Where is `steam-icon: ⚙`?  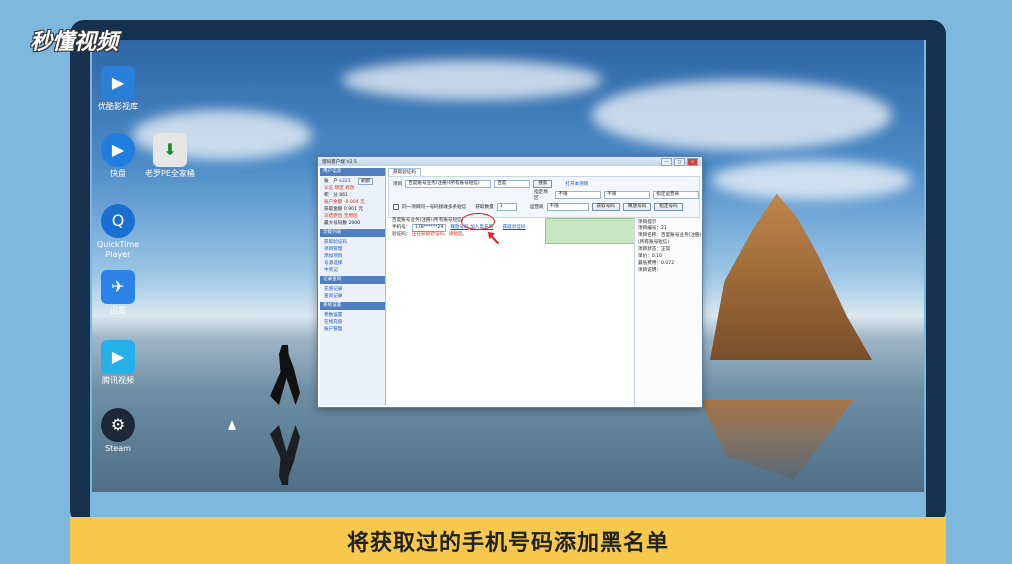 steam-icon: ⚙ is located at coordinates (118, 425).